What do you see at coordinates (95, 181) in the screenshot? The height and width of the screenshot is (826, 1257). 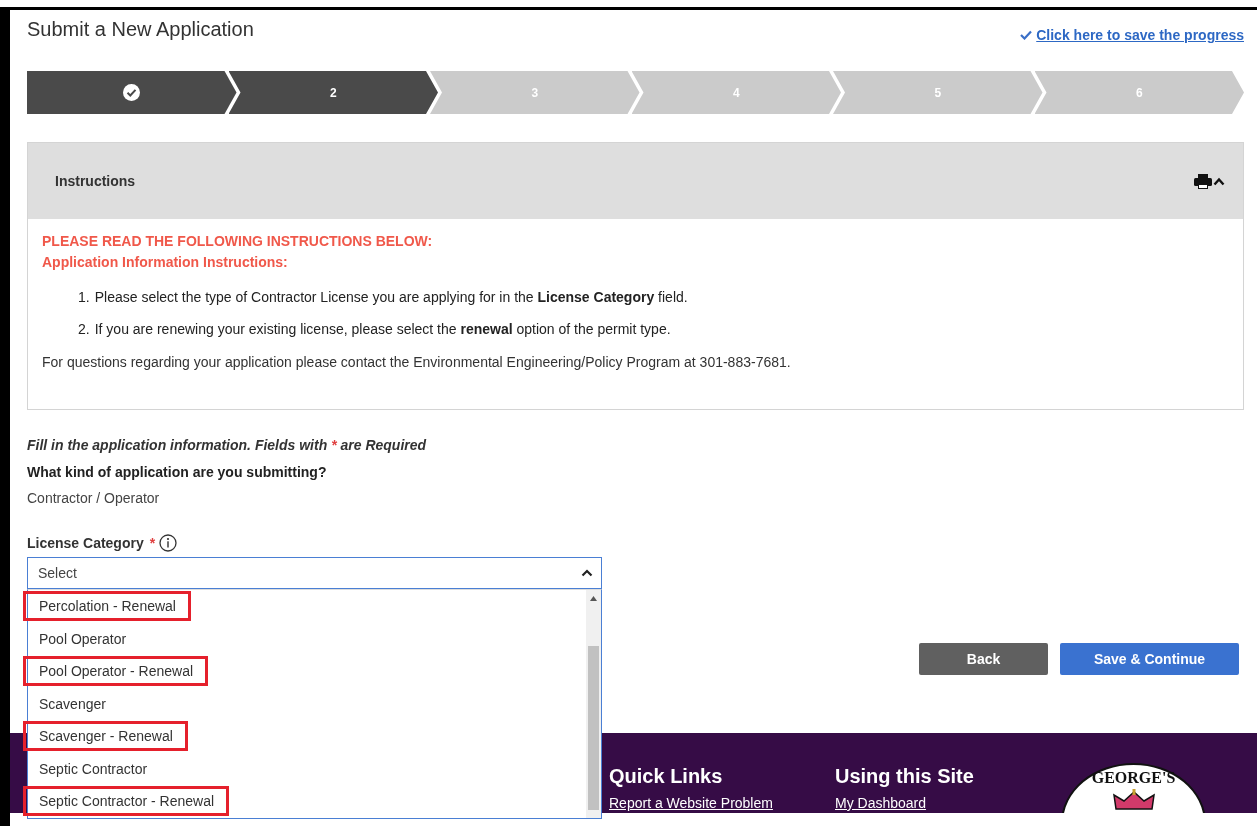 I see `instructions-title: Instructions` at bounding box center [95, 181].